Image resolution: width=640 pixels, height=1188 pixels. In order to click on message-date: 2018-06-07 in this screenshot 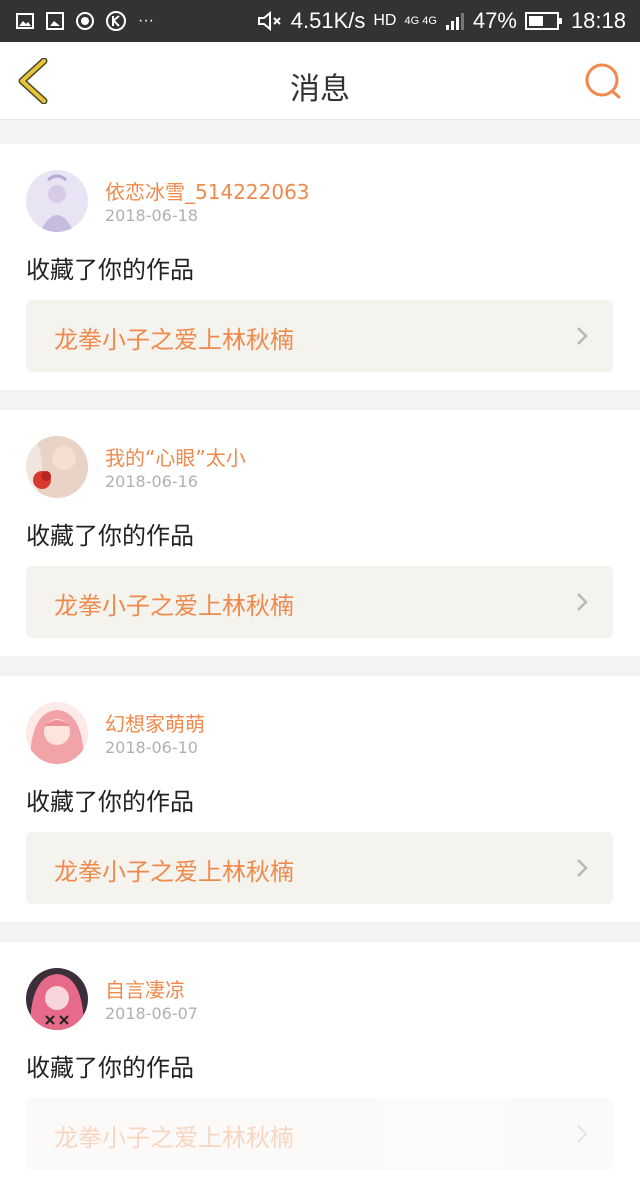, I will do `click(151, 1013)`.